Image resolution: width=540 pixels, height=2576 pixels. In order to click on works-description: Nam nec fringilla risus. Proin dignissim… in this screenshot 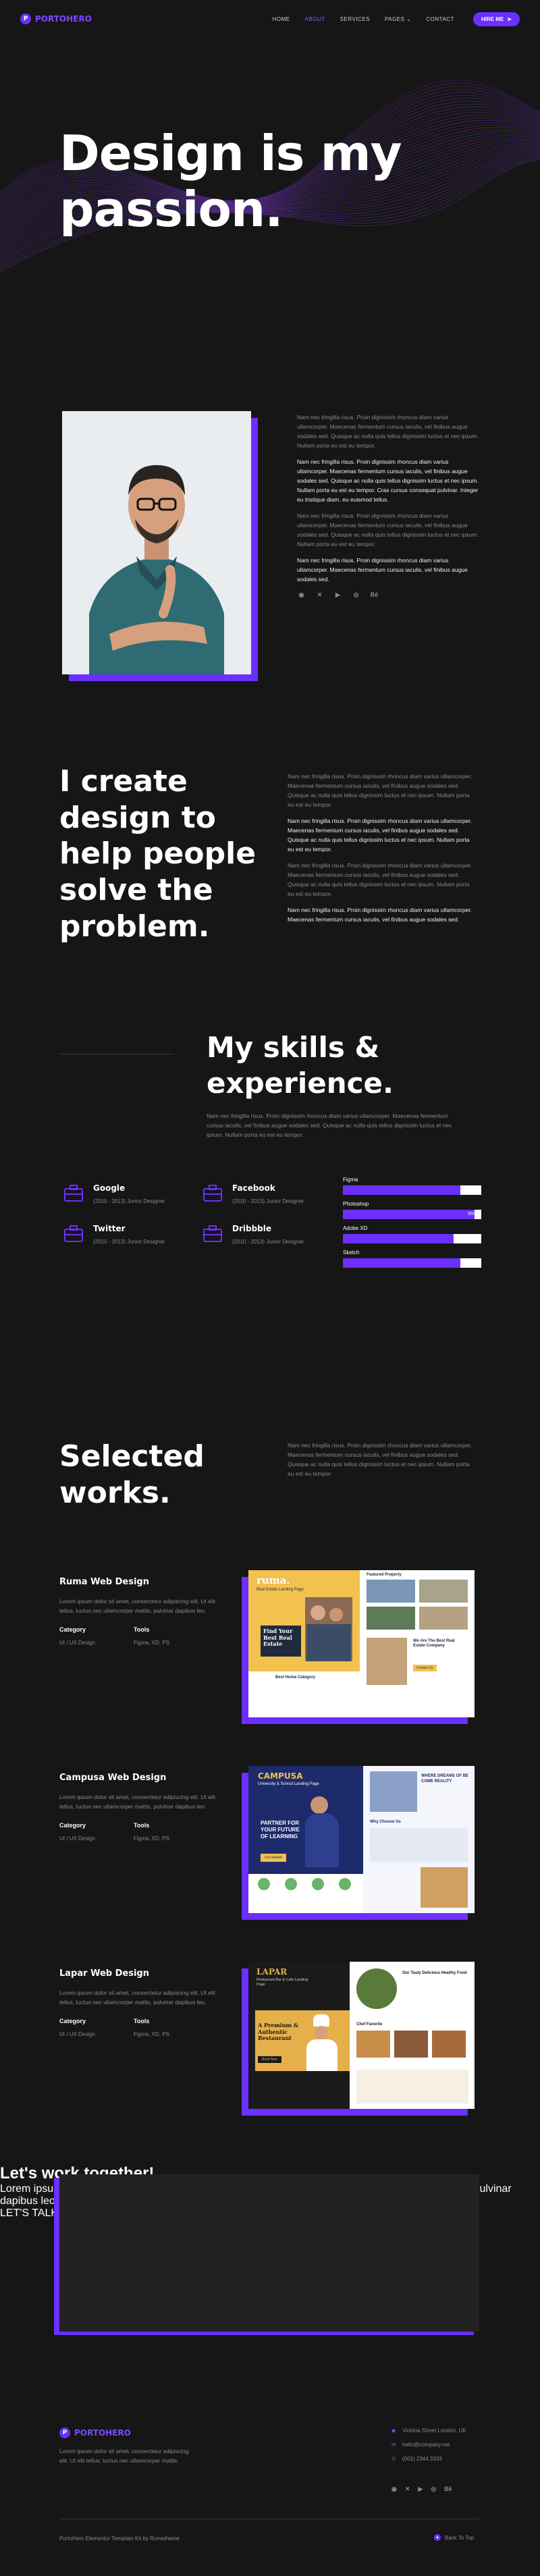, I will do `click(380, 1460)`.